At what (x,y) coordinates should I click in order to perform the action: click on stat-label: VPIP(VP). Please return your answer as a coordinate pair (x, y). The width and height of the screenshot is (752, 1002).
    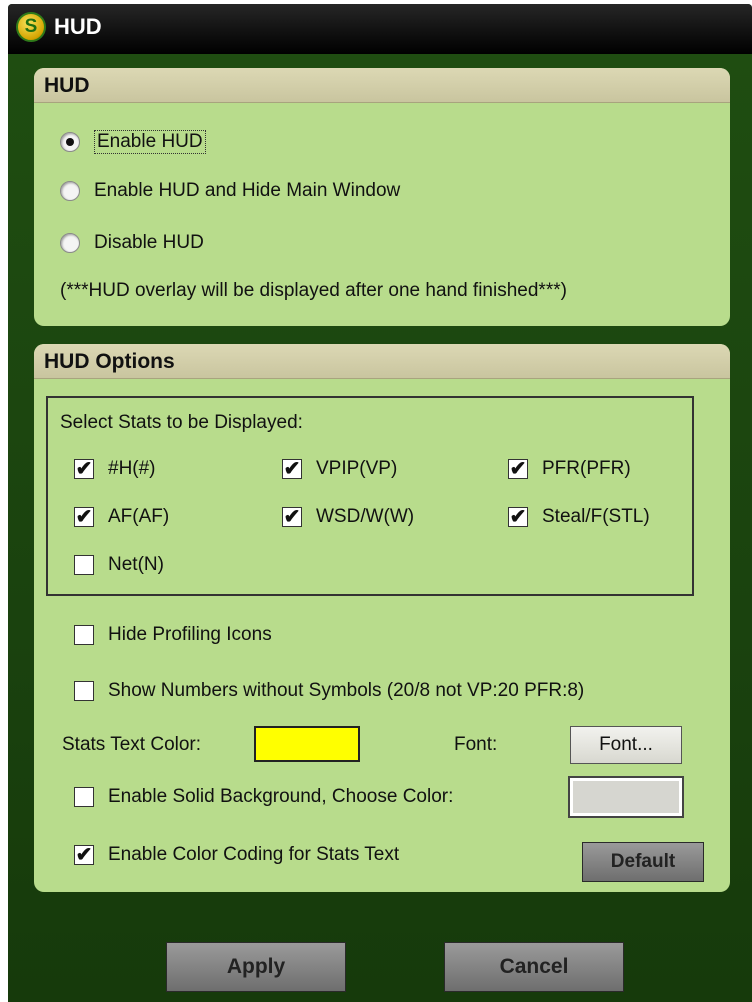
    Looking at the image, I should click on (357, 468).